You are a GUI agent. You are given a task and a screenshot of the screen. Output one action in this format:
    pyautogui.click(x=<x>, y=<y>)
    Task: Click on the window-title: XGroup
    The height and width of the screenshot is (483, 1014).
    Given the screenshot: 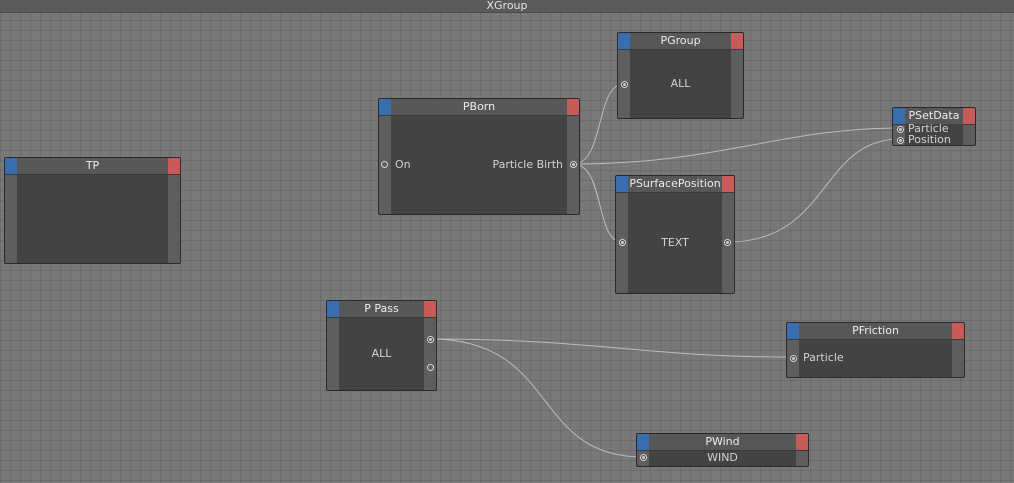 What is the action you would take?
    pyautogui.click(x=507, y=6)
    